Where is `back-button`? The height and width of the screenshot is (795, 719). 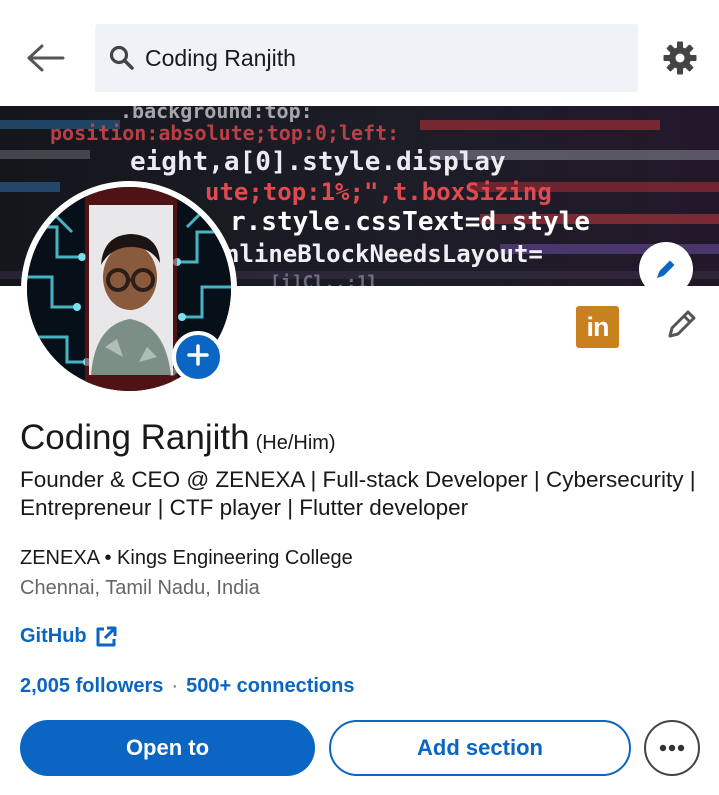
back-button is located at coordinates (46, 60).